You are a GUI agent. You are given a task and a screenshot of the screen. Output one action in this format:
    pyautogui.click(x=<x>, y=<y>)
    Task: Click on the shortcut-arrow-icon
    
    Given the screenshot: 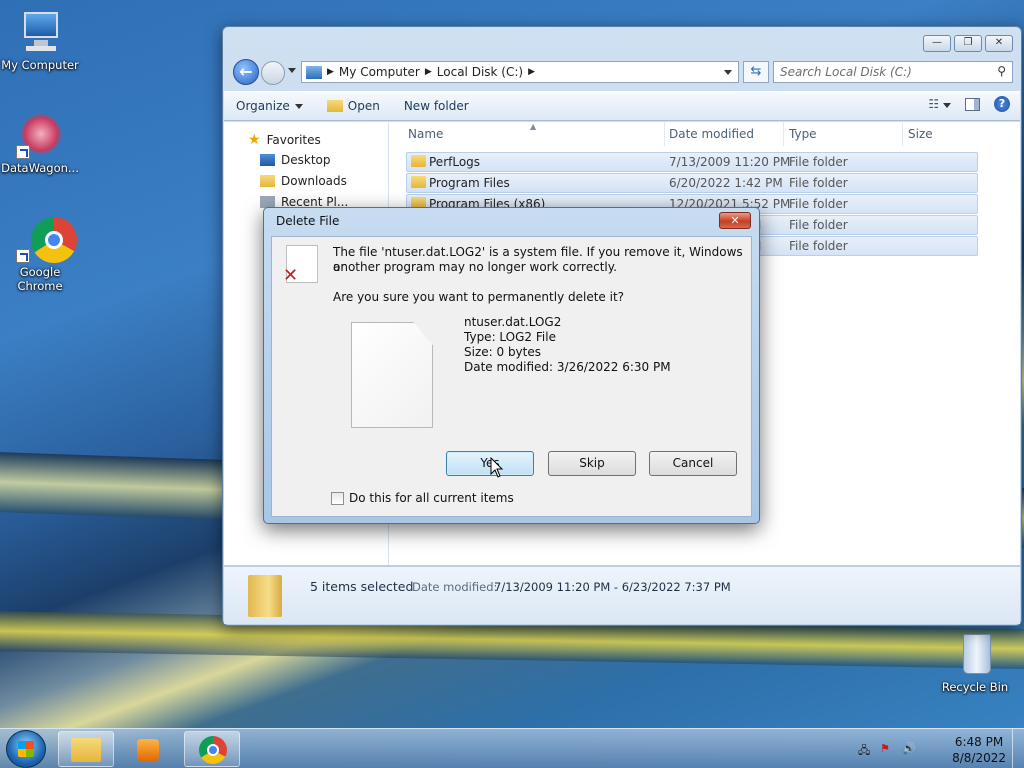 What is the action you would take?
    pyautogui.click(x=23, y=256)
    